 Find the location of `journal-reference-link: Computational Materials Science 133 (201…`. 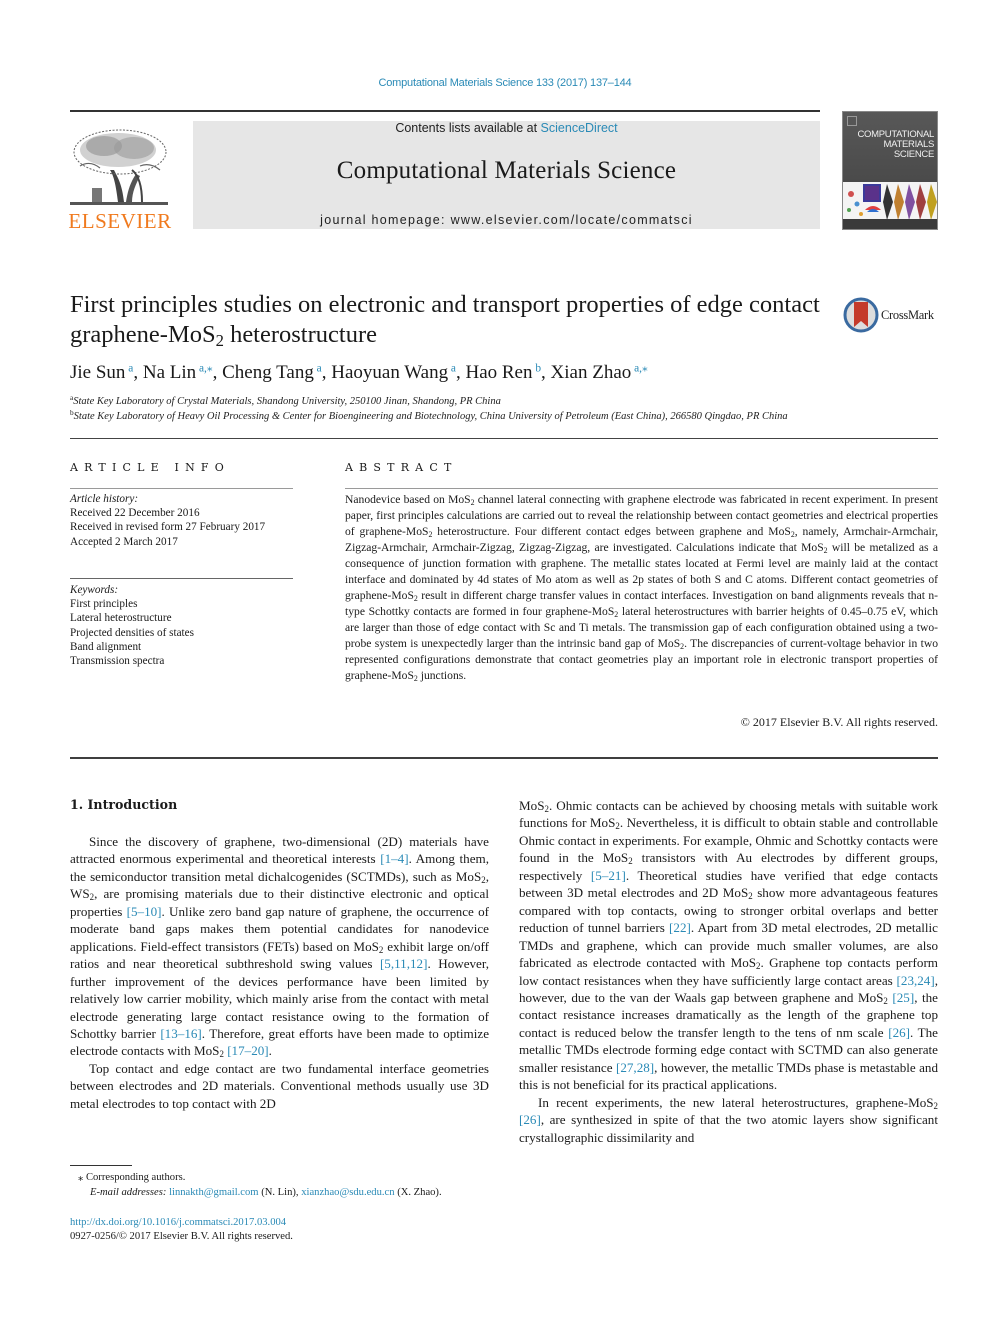

journal-reference-link: Computational Materials Science 133 (201… is located at coordinates (505, 83).